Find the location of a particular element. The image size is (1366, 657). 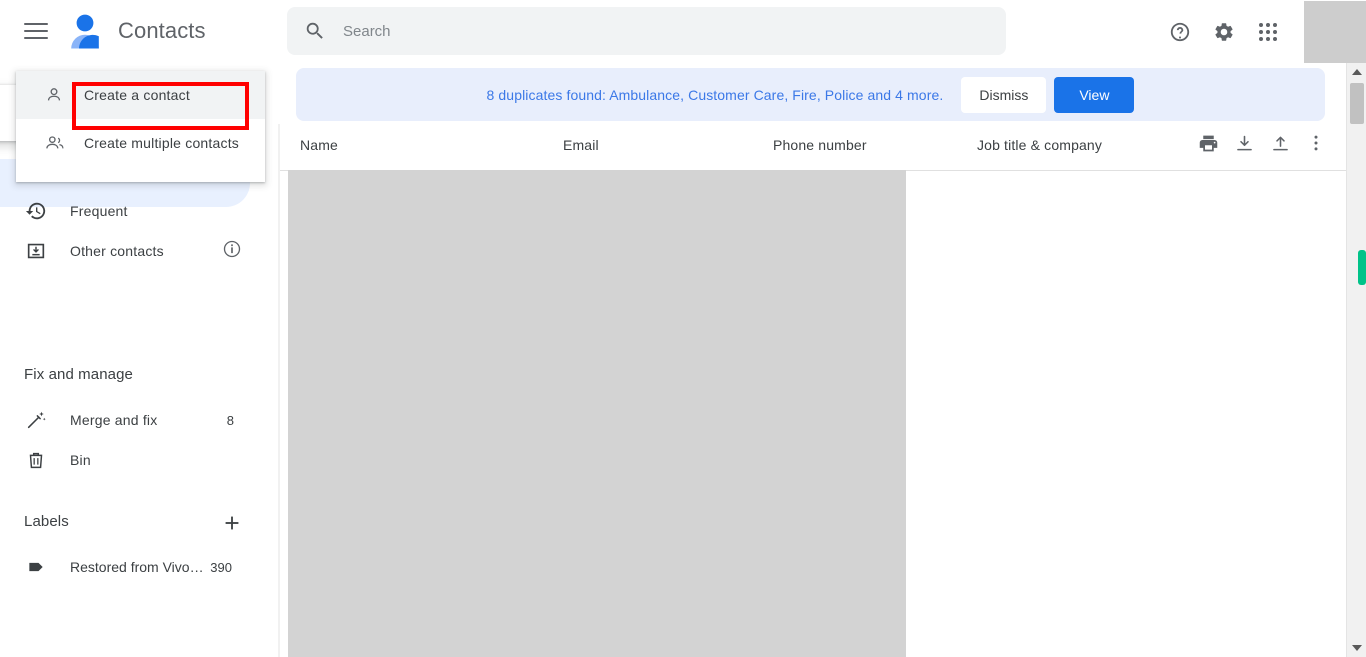

plus-icon is located at coordinates (232, 523).